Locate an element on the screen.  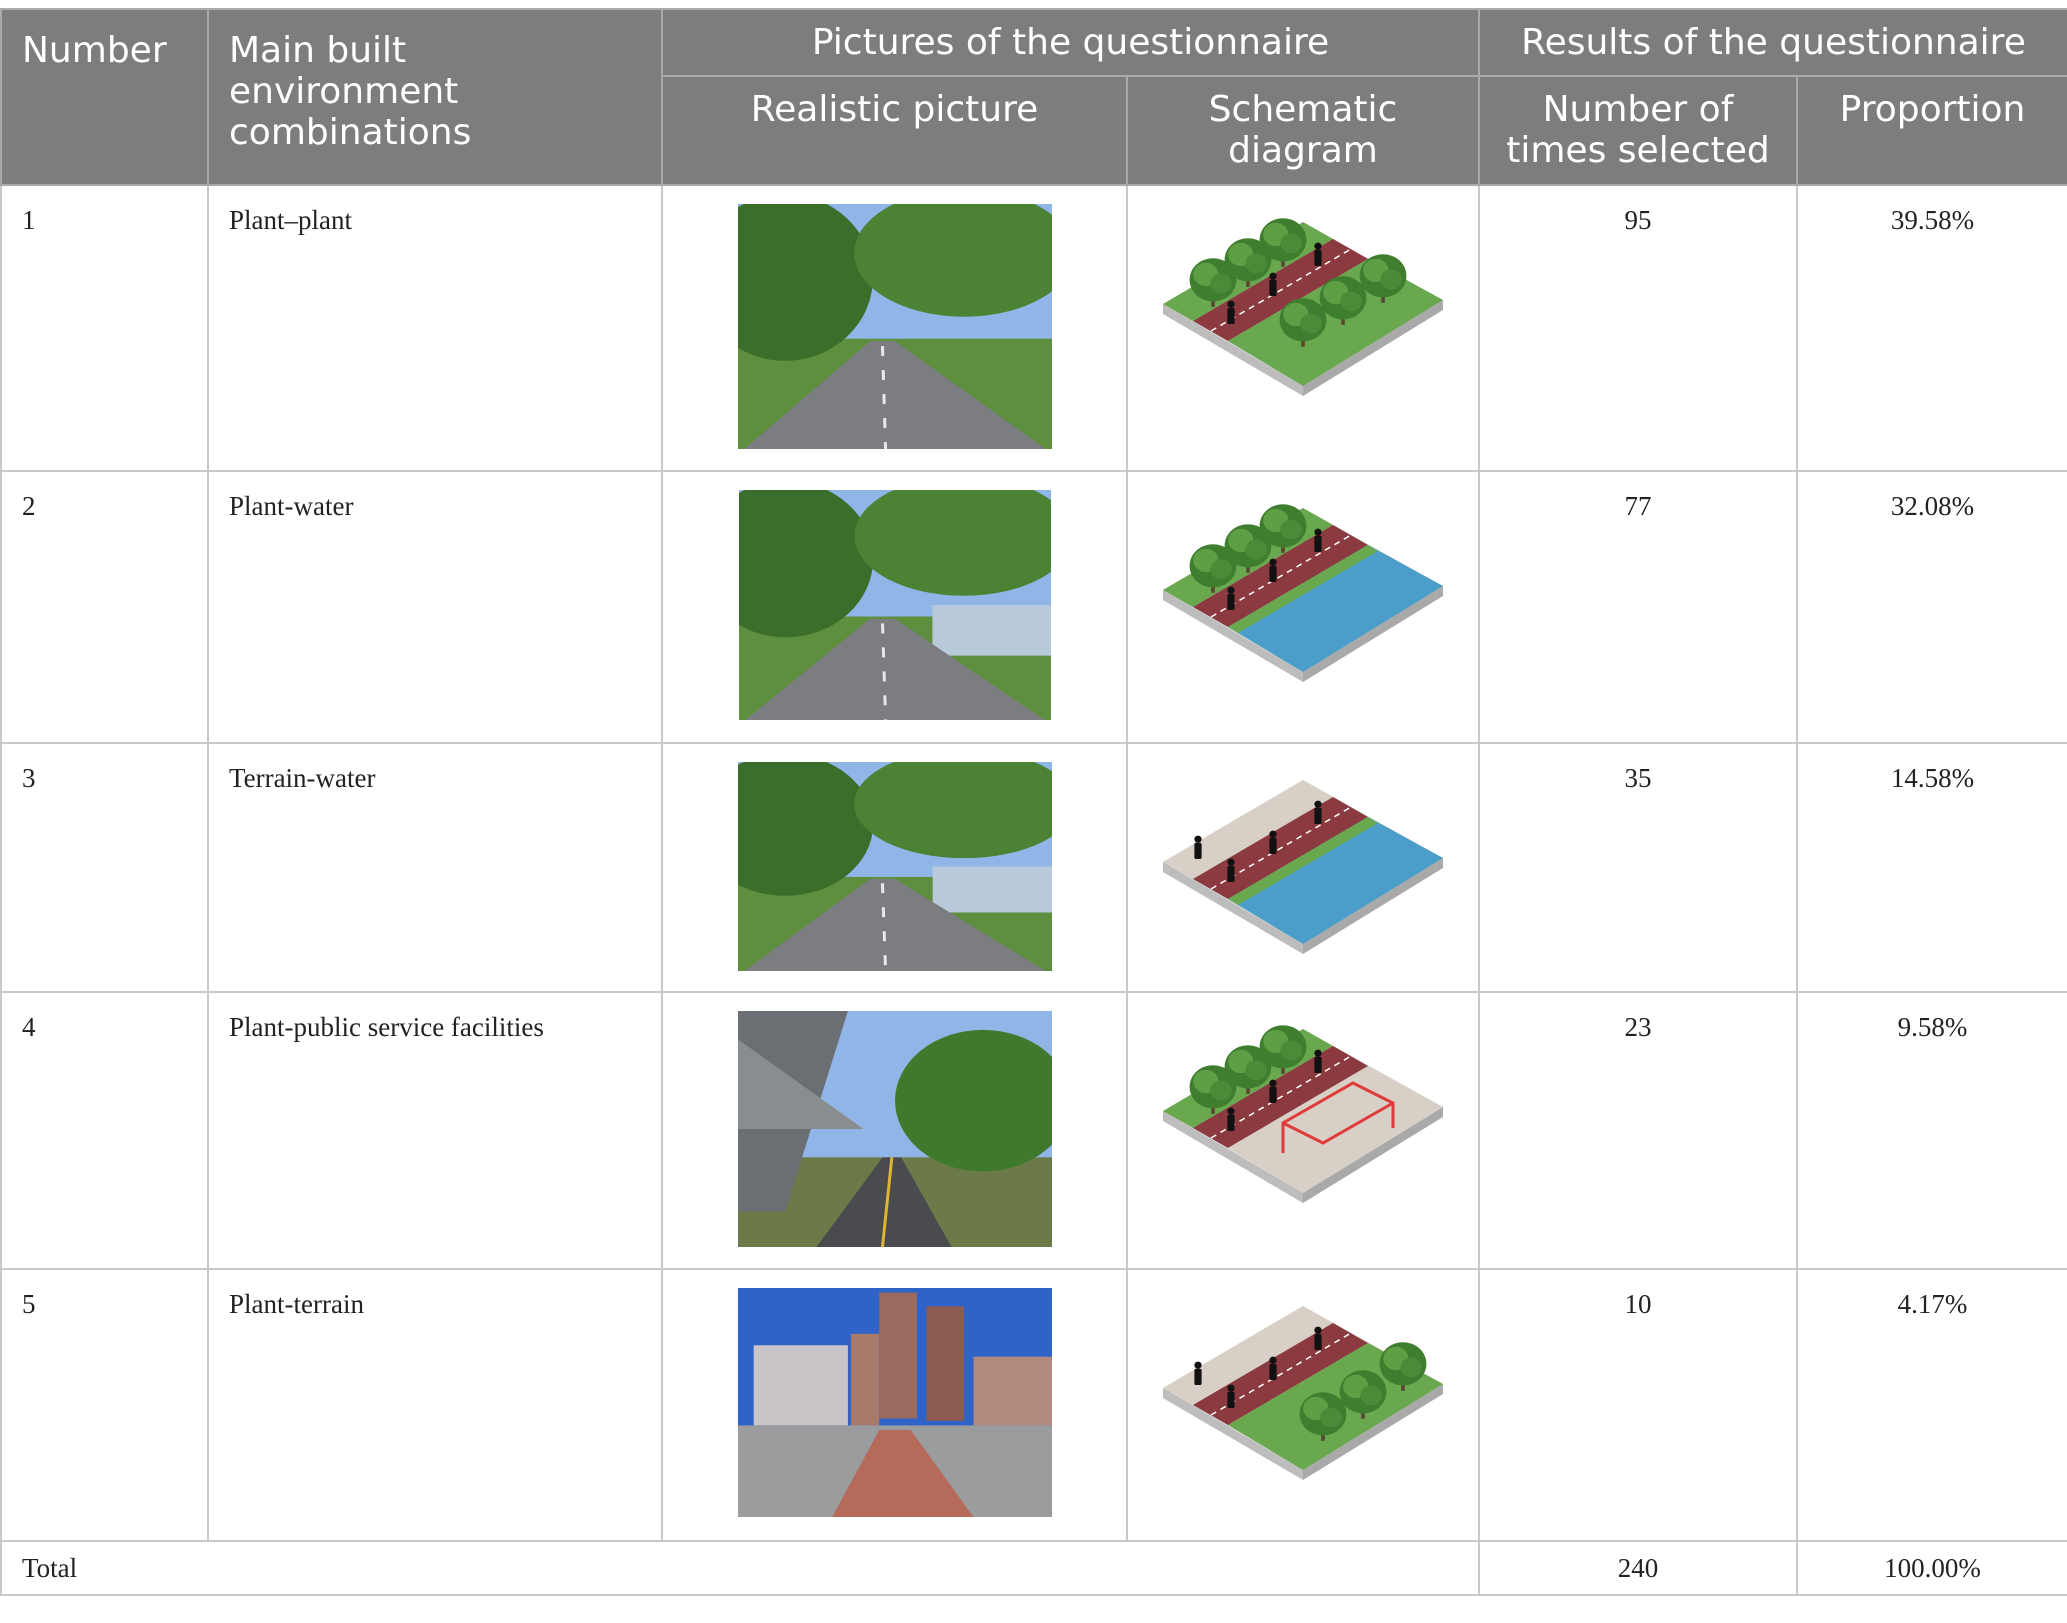
row-times-selected: 23 is located at coordinates (1638, 1130).